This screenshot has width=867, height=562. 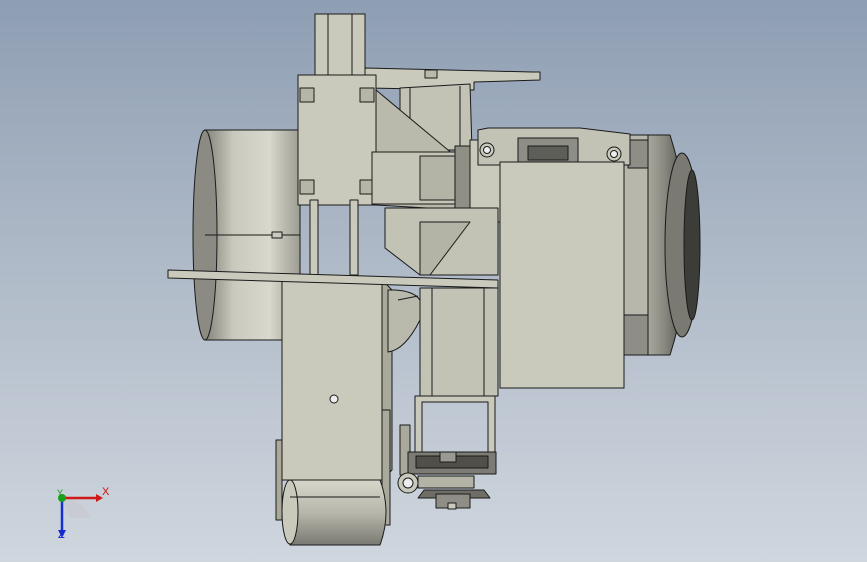 I want to click on upper-column, so click(x=340, y=45).